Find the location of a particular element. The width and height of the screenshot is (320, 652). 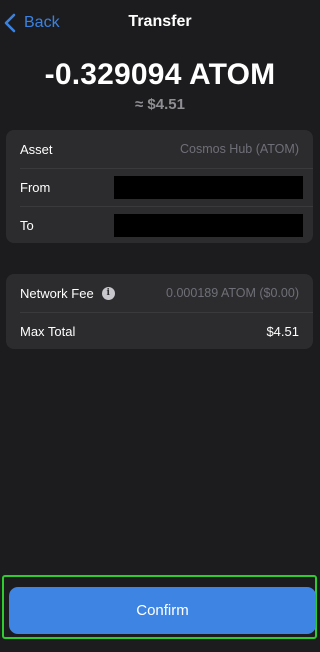

to-row: To is located at coordinates (159, 224).